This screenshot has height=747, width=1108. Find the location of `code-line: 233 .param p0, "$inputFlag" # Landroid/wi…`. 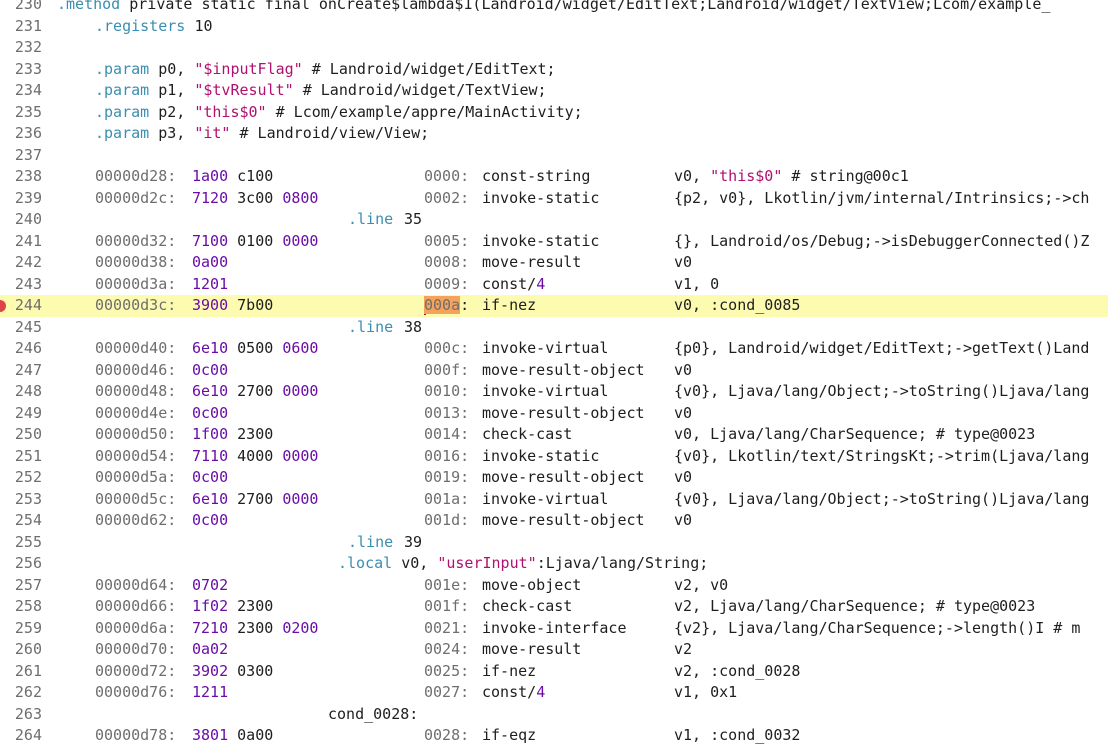

code-line: 233 .param p0, "$inputFlag" # Landroid/wi… is located at coordinates (554, 70).